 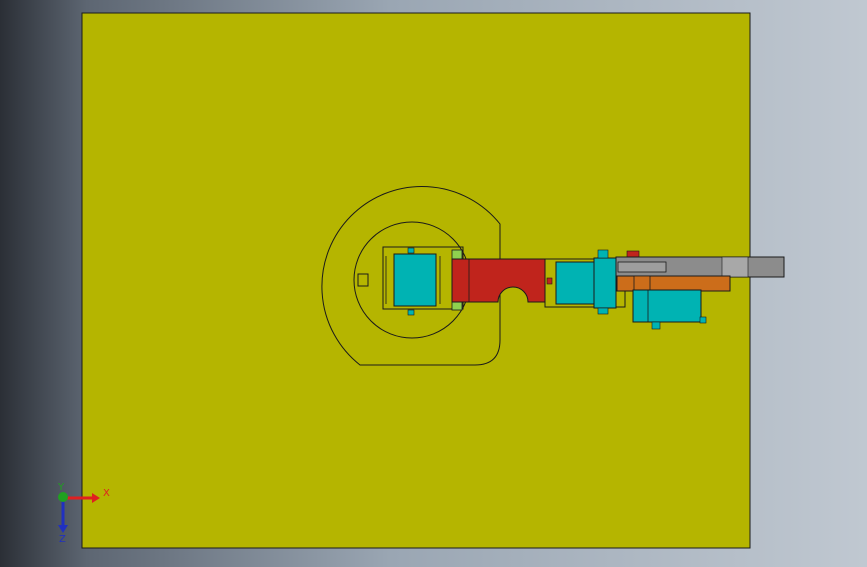 What do you see at coordinates (735, 267) in the screenshot?
I see `beam-highlight` at bounding box center [735, 267].